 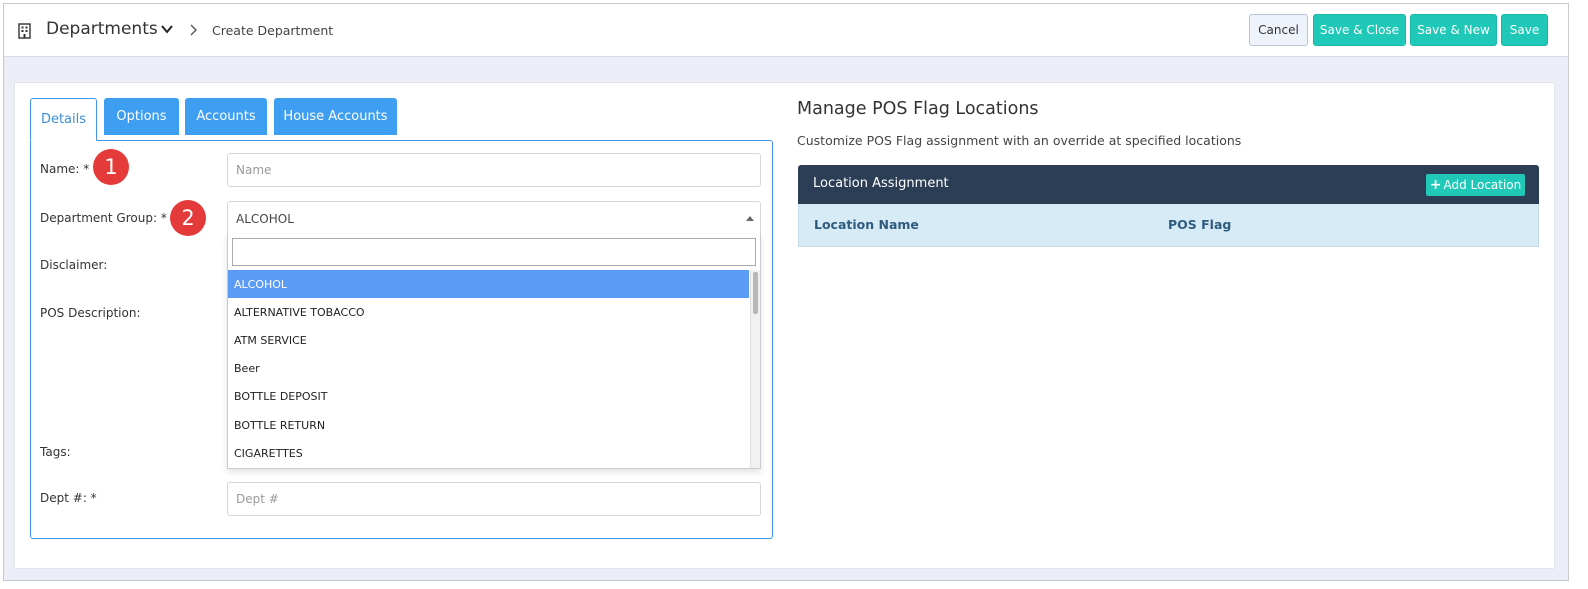 What do you see at coordinates (488, 340) in the screenshot?
I see `dropdown-option: ATM SERVICE` at bounding box center [488, 340].